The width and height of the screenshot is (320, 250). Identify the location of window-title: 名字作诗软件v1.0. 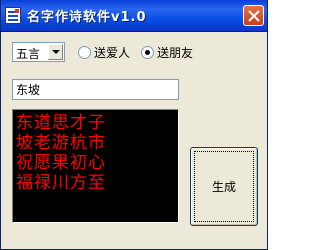
(87, 17).